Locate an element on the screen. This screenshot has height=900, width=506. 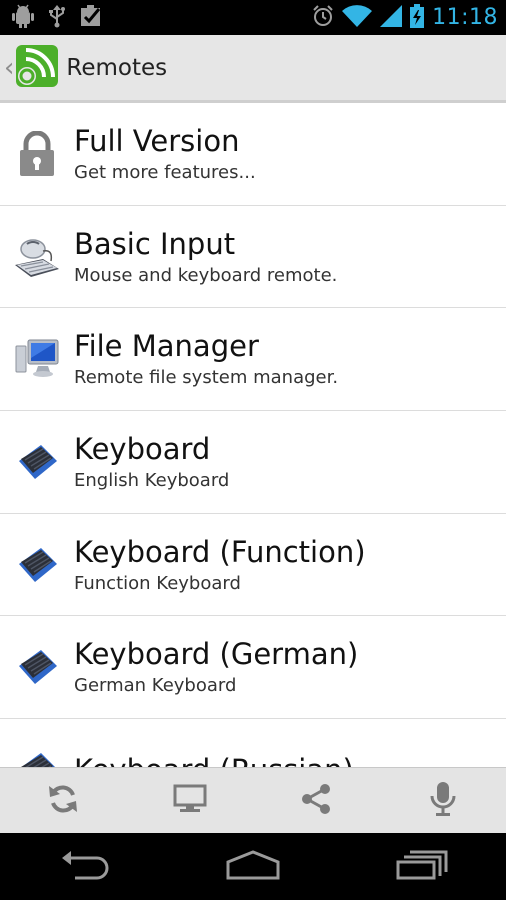
refresh-button is located at coordinates (63, 801).